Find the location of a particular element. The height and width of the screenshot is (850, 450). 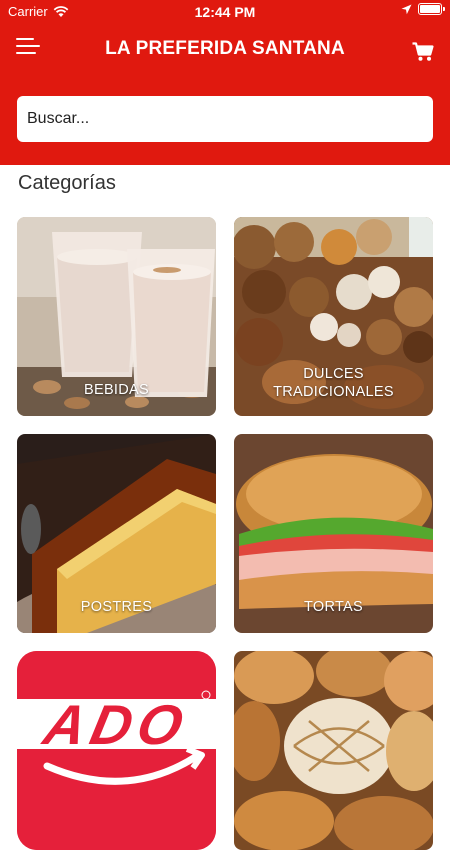

category-card-bebidas: BEBIDAS is located at coordinates (116, 316).